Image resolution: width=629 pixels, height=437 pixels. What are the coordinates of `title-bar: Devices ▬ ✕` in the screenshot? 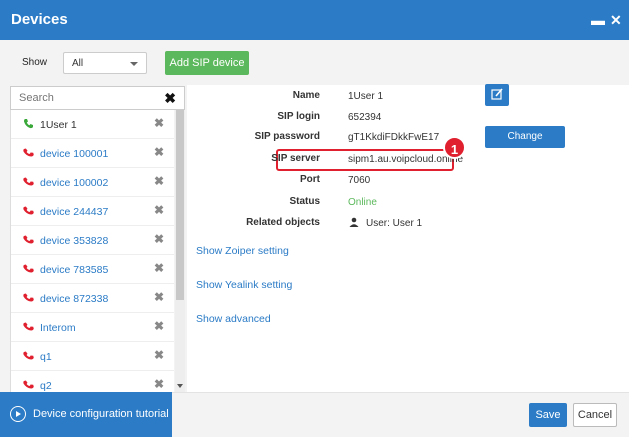 It's located at (314, 20).